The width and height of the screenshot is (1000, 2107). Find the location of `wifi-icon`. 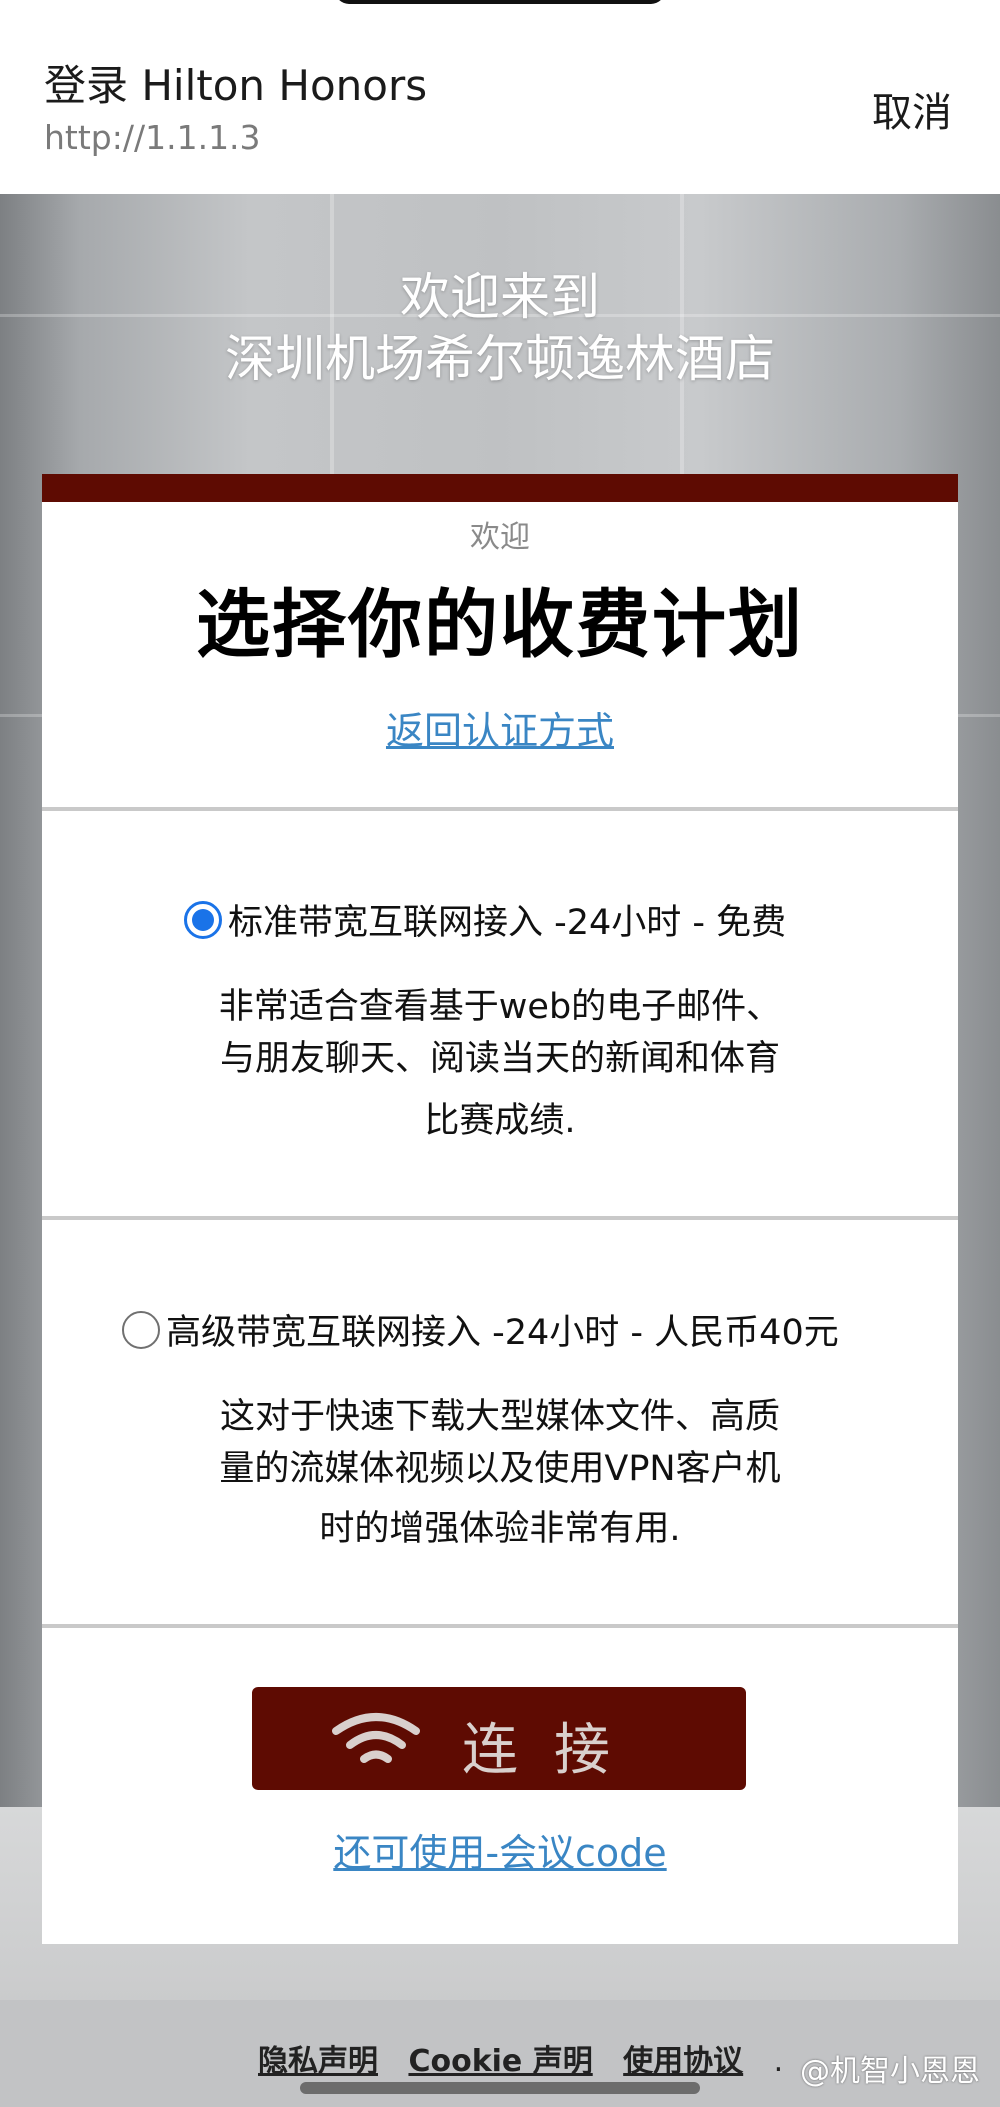

wifi-icon is located at coordinates (376, 1738).